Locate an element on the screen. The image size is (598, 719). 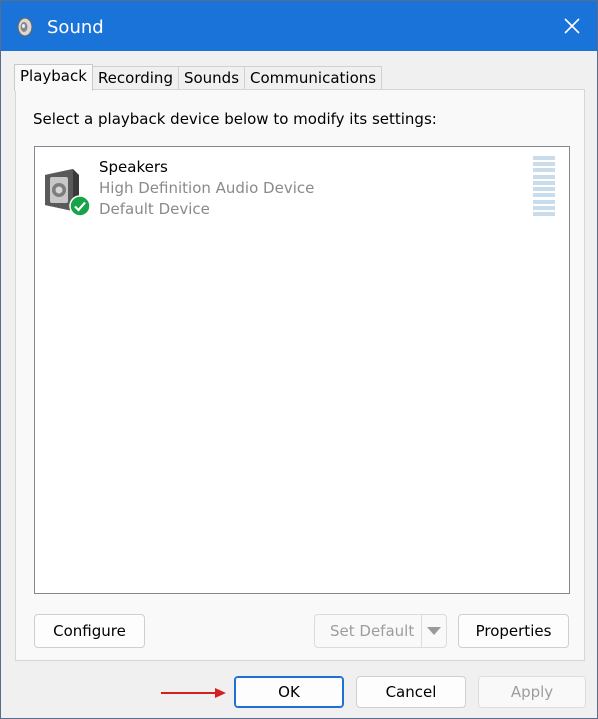
title-bar: Sound is located at coordinates (299, 26).